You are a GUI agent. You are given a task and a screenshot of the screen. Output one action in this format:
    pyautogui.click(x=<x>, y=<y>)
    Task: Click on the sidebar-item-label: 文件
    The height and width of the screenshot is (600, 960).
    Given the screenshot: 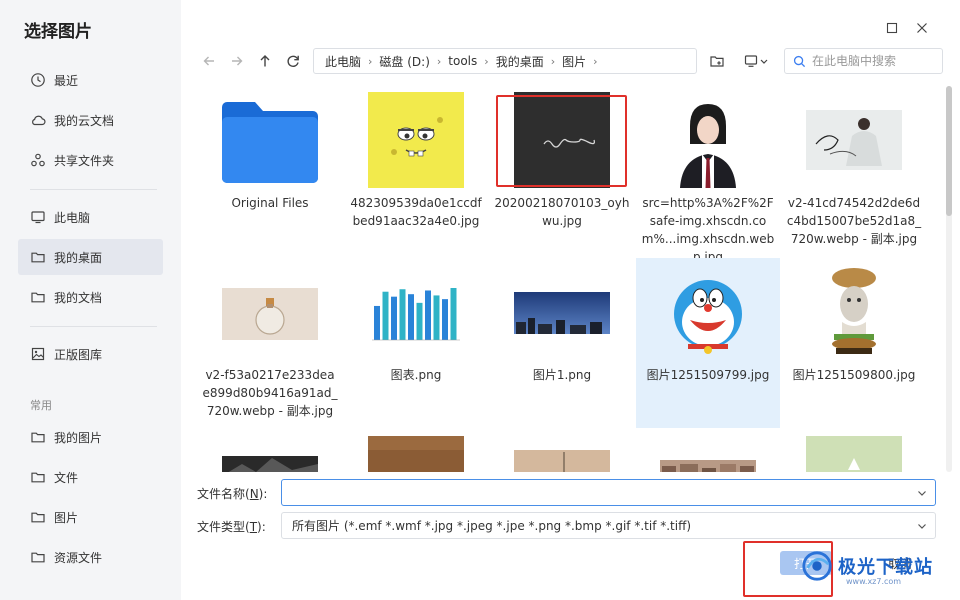 What is the action you would take?
    pyautogui.click(x=66, y=477)
    